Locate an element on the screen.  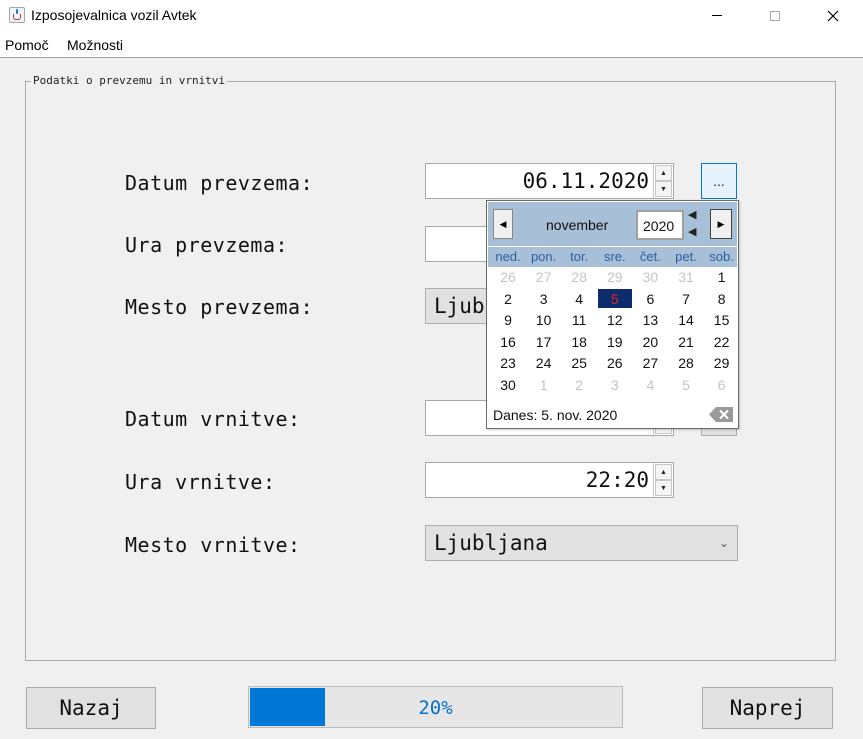
minimize-icon is located at coordinates (717, 15).